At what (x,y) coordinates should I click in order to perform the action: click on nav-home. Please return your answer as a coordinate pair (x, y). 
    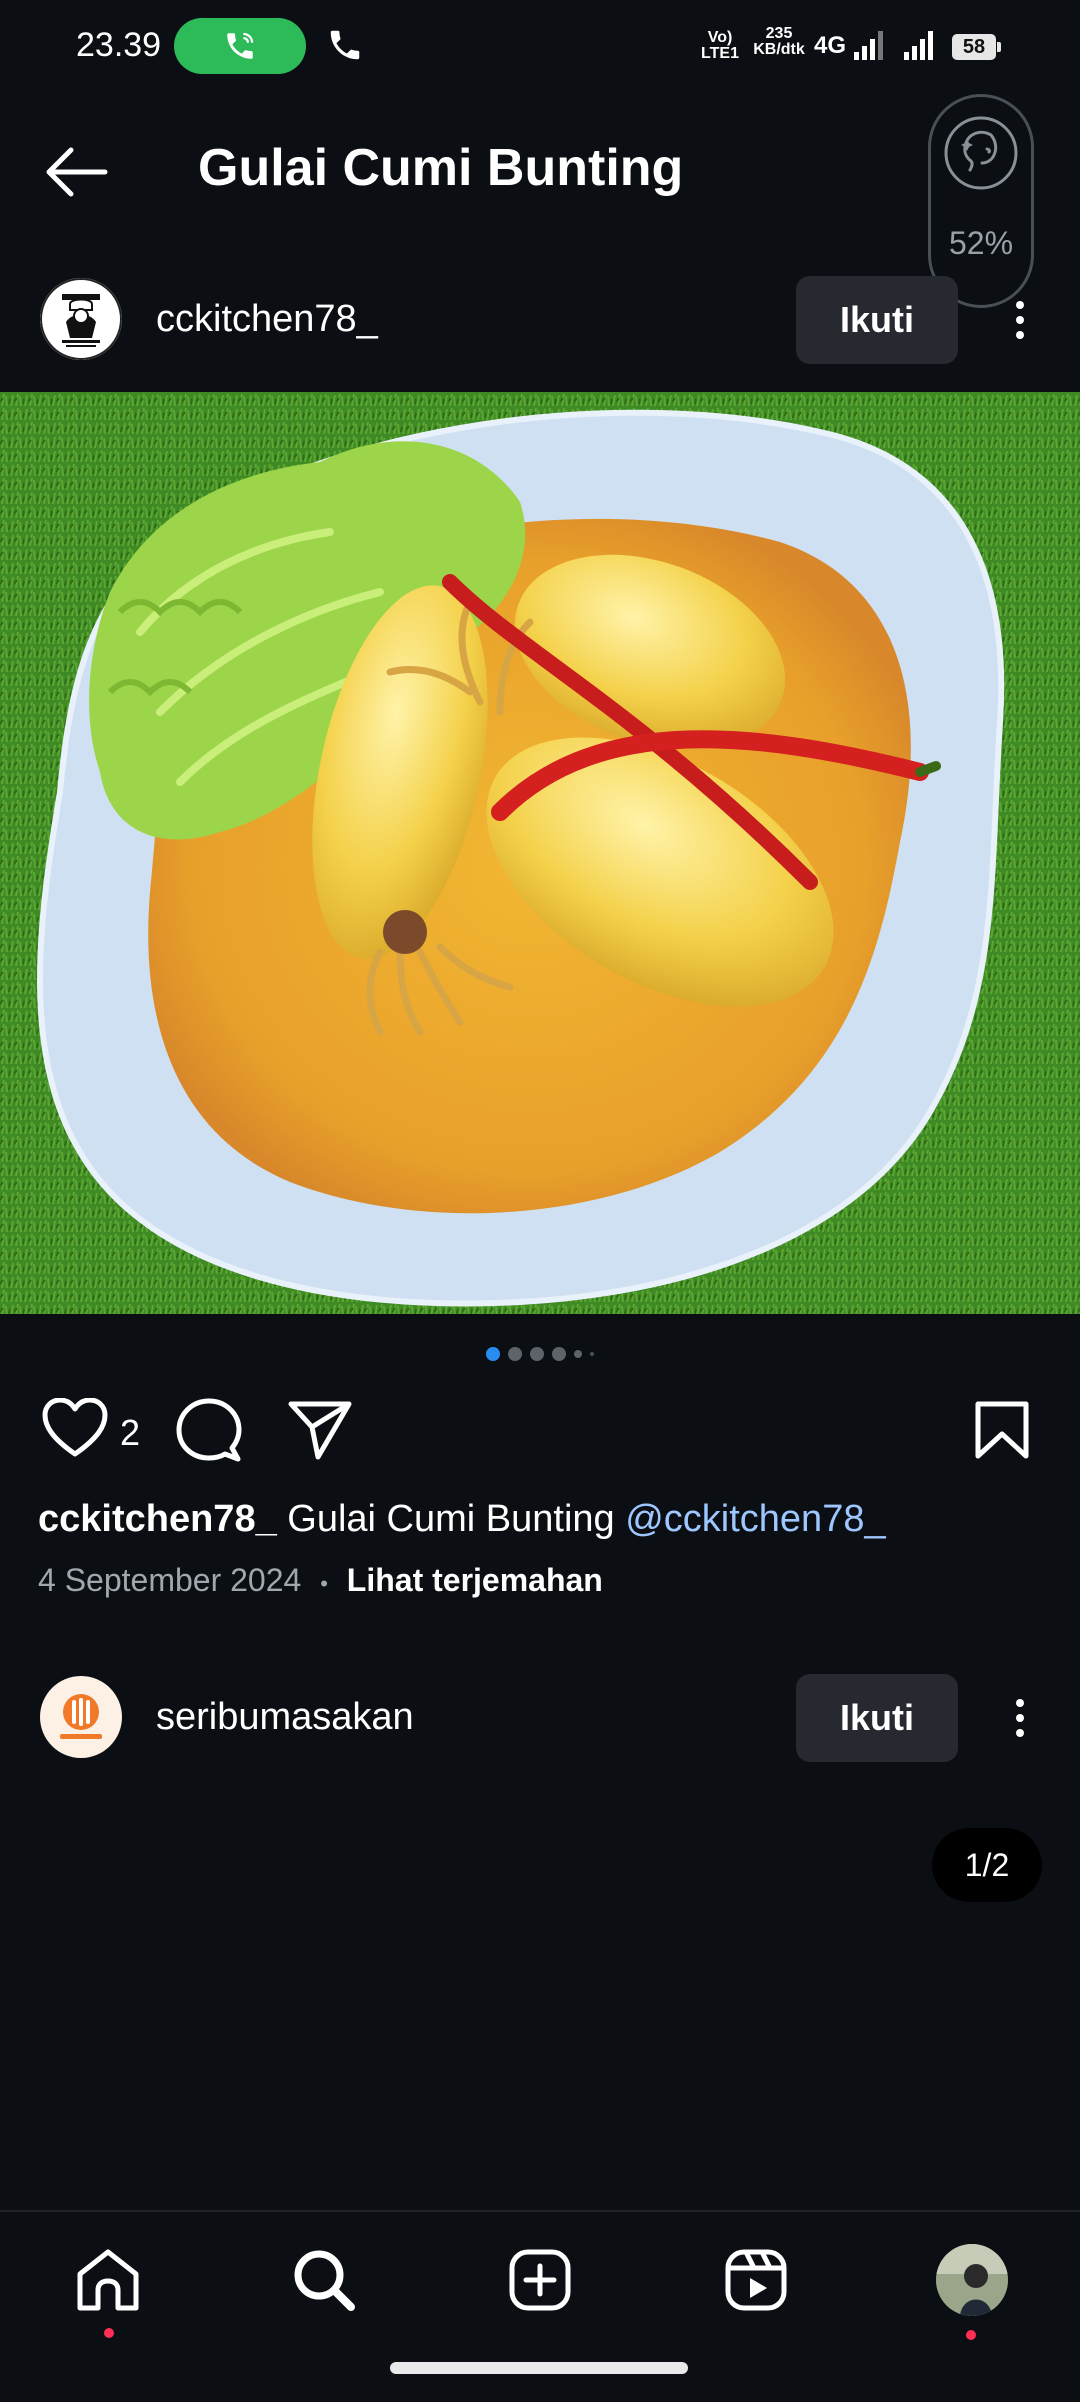
    Looking at the image, I should click on (108, 2289).